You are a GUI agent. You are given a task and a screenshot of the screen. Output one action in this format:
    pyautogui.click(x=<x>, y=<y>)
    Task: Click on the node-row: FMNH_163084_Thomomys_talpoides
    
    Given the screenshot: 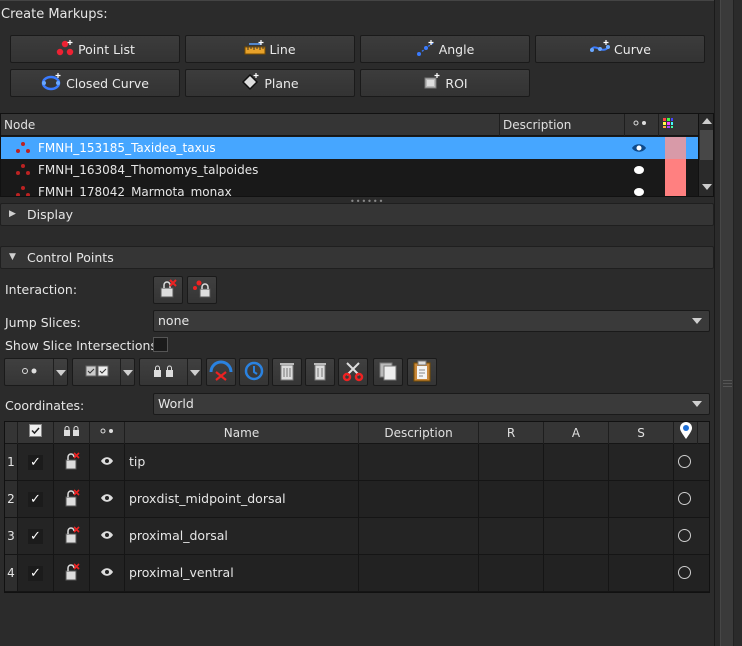 What is the action you would take?
    pyautogui.click(x=349, y=170)
    